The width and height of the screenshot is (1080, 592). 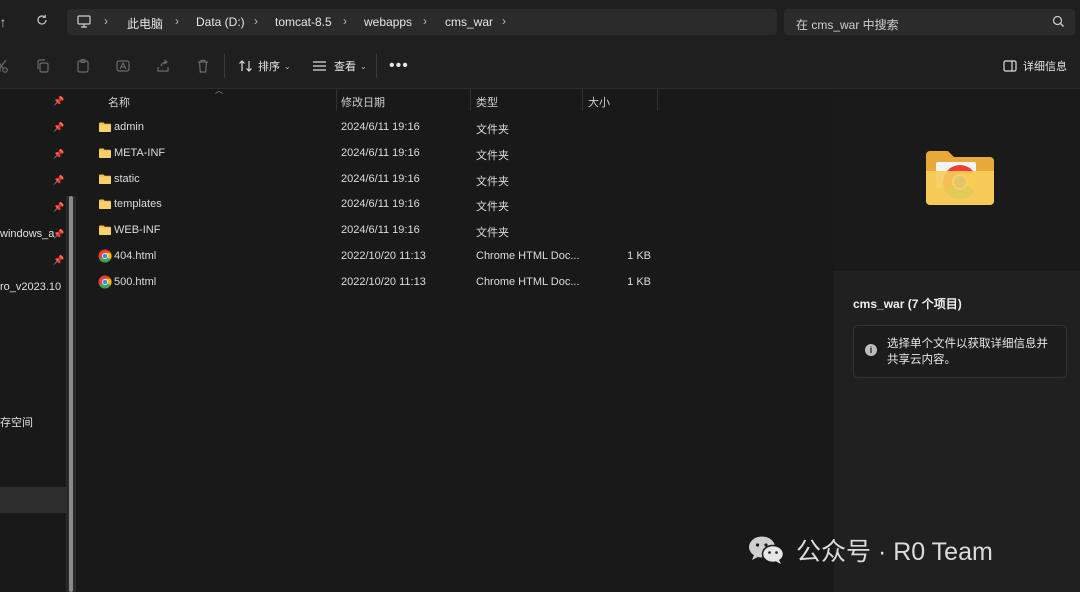 What do you see at coordinates (5, 66) in the screenshot?
I see `cut-icon` at bounding box center [5, 66].